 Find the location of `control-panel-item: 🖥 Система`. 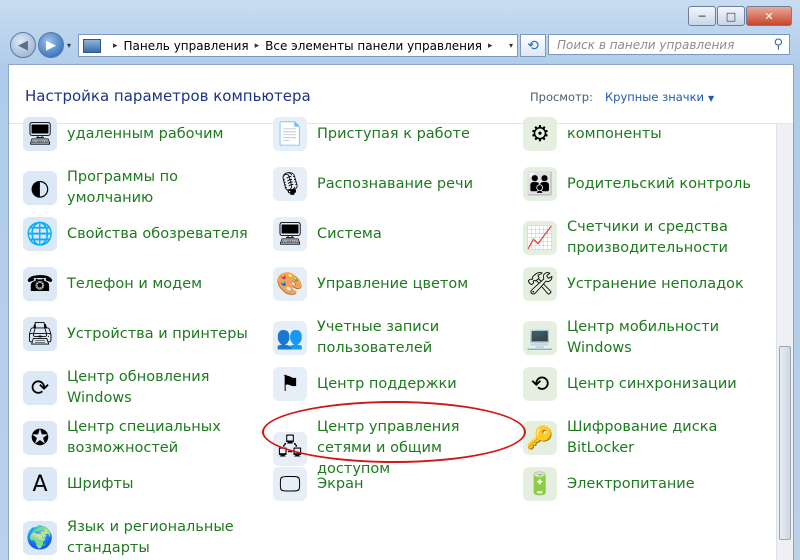

control-panel-item: 🖥 Система is located at coordinates (390, 234).